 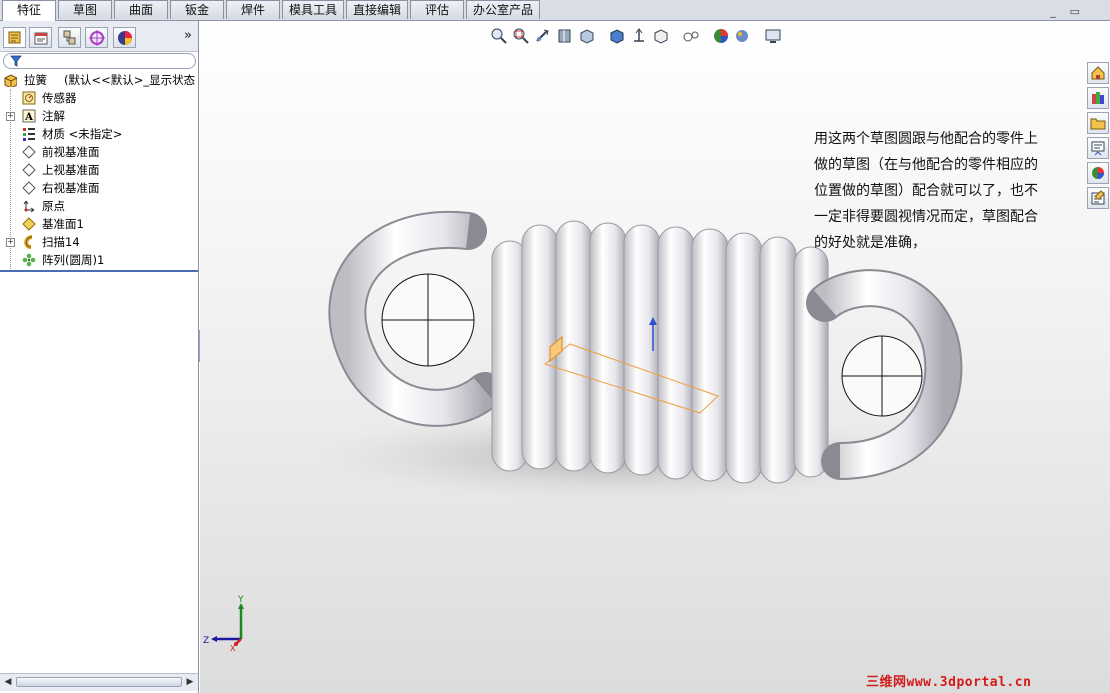 I want to click on task-pane-tabs, so click(x=1098, y=137).